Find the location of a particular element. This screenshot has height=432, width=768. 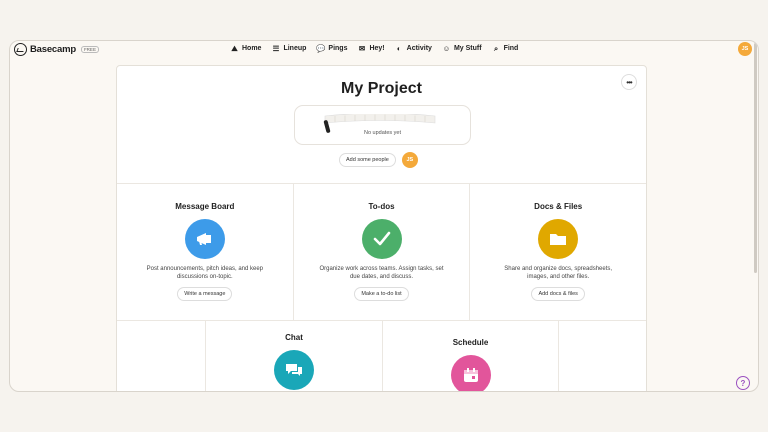

nav-lineup: ☰ Lineup is located at coordinates (289, 48).